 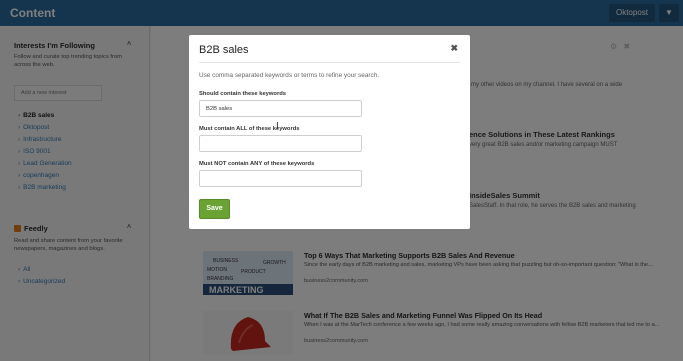 I want to click on text-cursor-icon: I, so click(x=277, y=126).